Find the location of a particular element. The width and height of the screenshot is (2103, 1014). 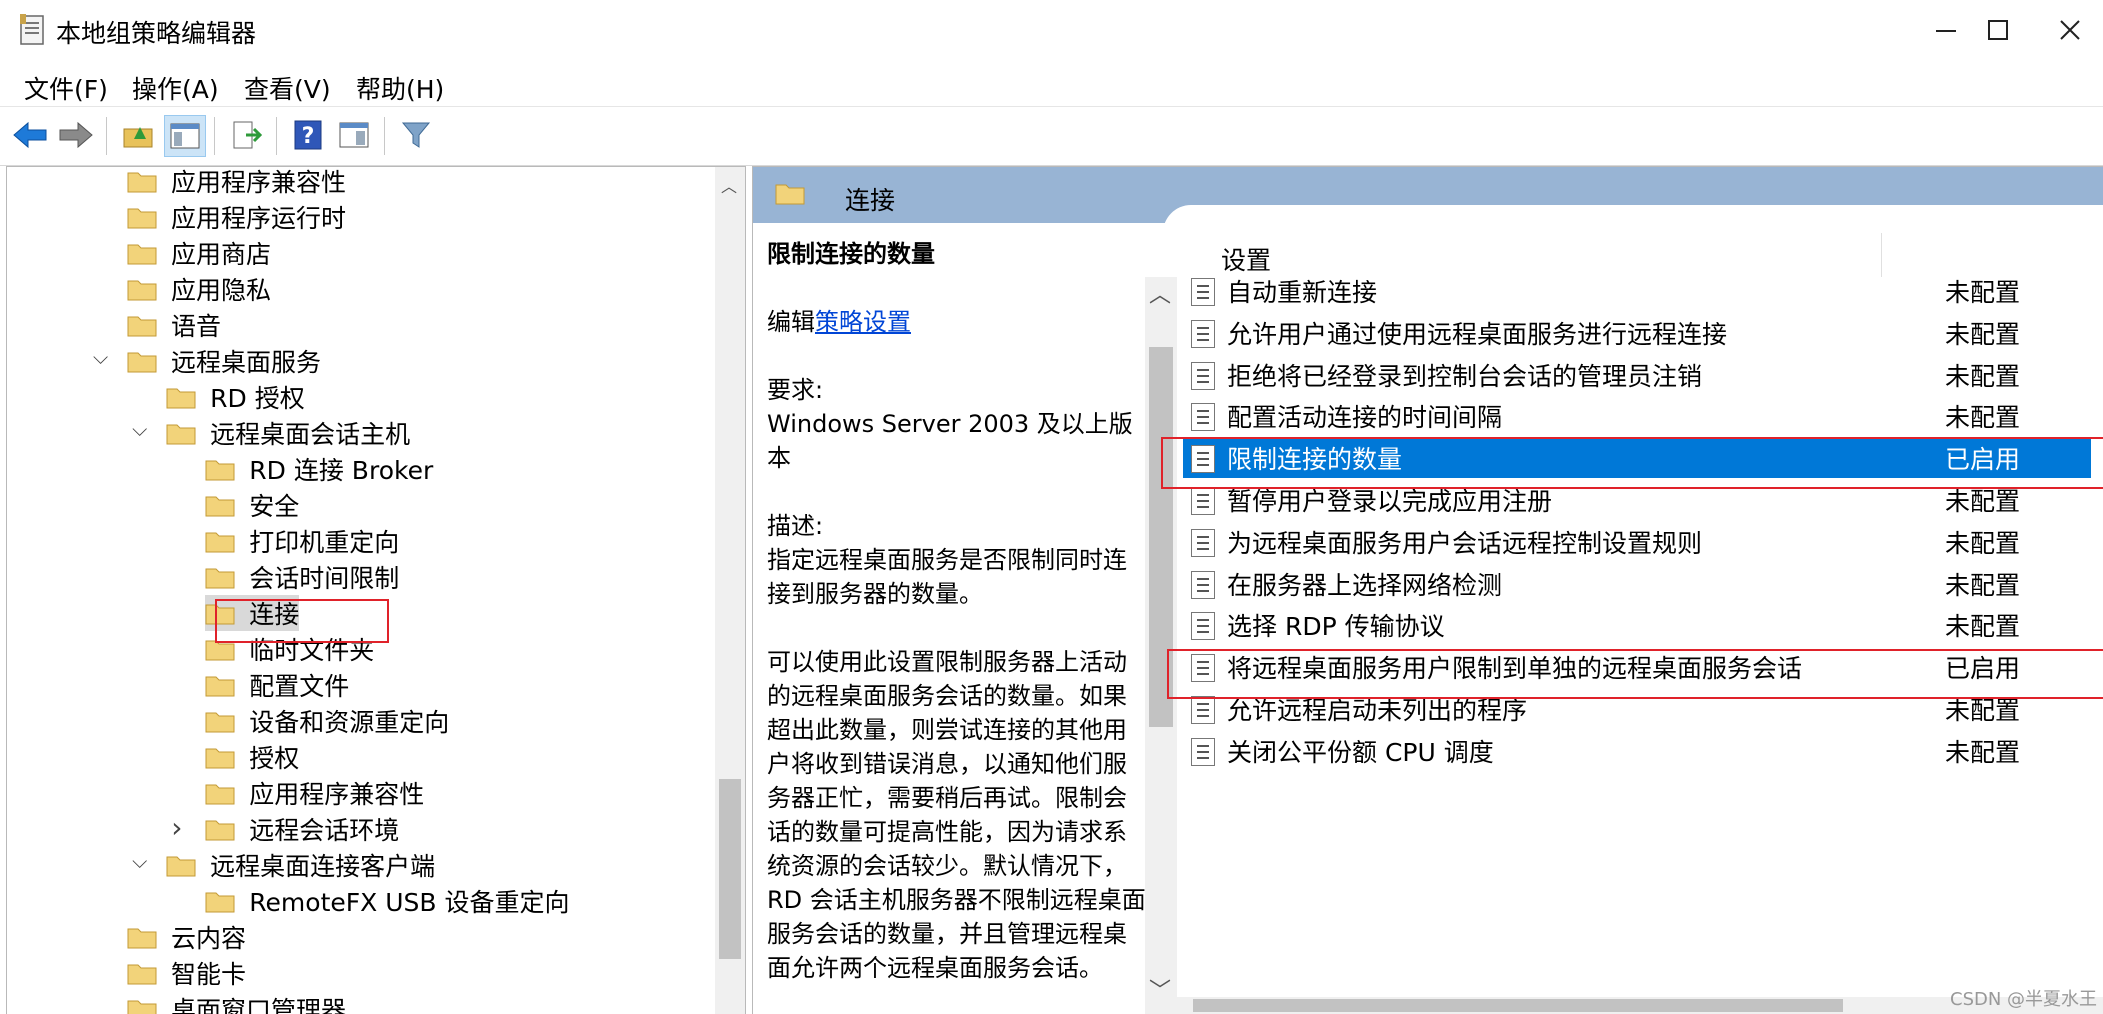

tree-item-label: 授权 is located at coordinates (274, 758).